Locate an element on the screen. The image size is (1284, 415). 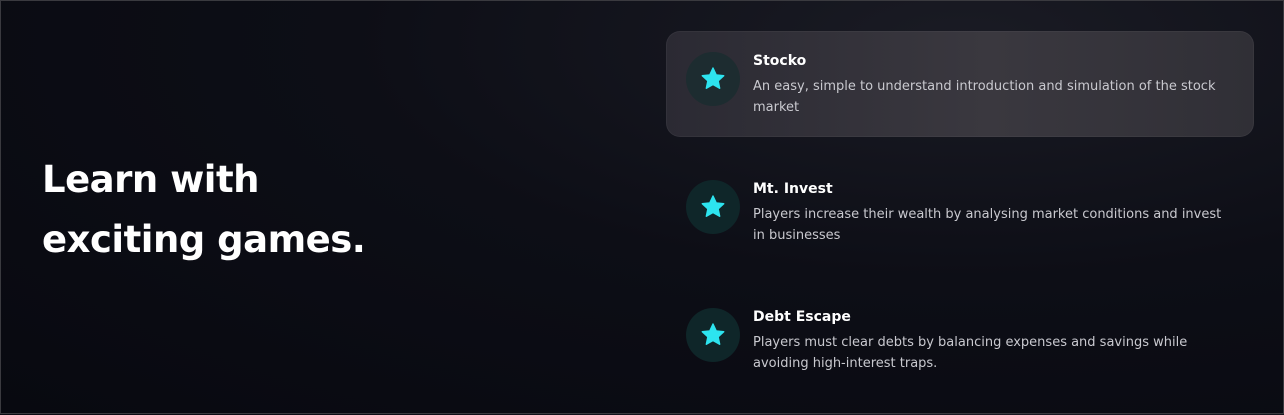
headline-line-2: exciting games. is located at coordinates (204, 239).